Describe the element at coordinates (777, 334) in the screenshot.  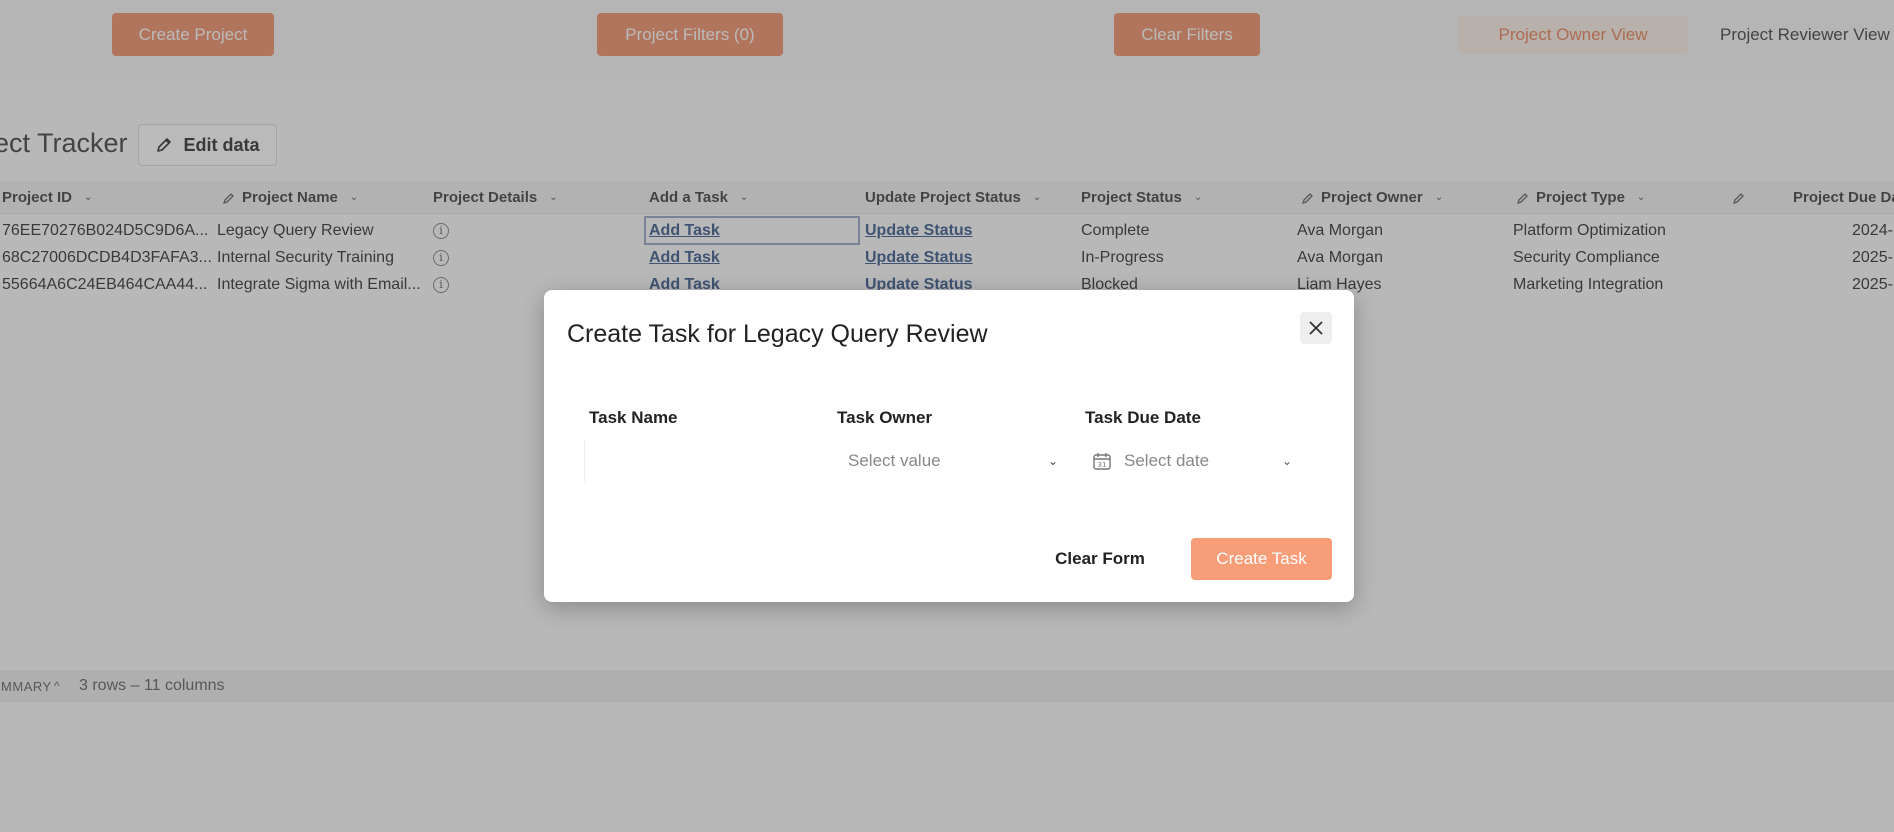
I see `dialog-title: Create Task for Legacy Query Review` at that location.